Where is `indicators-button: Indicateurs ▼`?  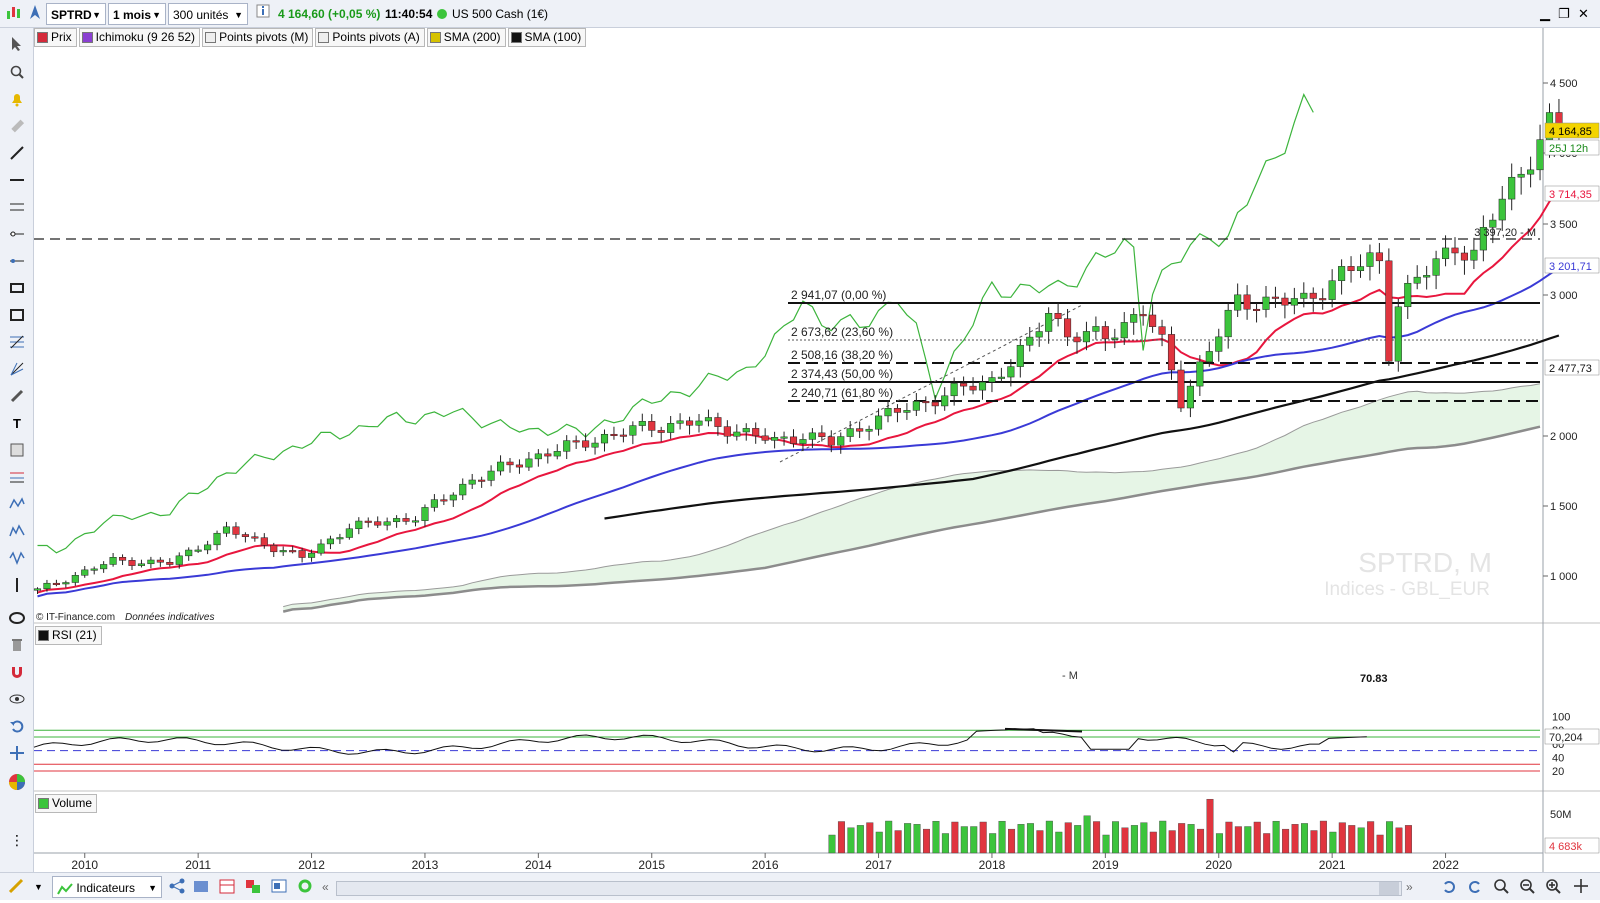
indicators-button: Indicateurs ▼ is located at coordinates (107, 887).